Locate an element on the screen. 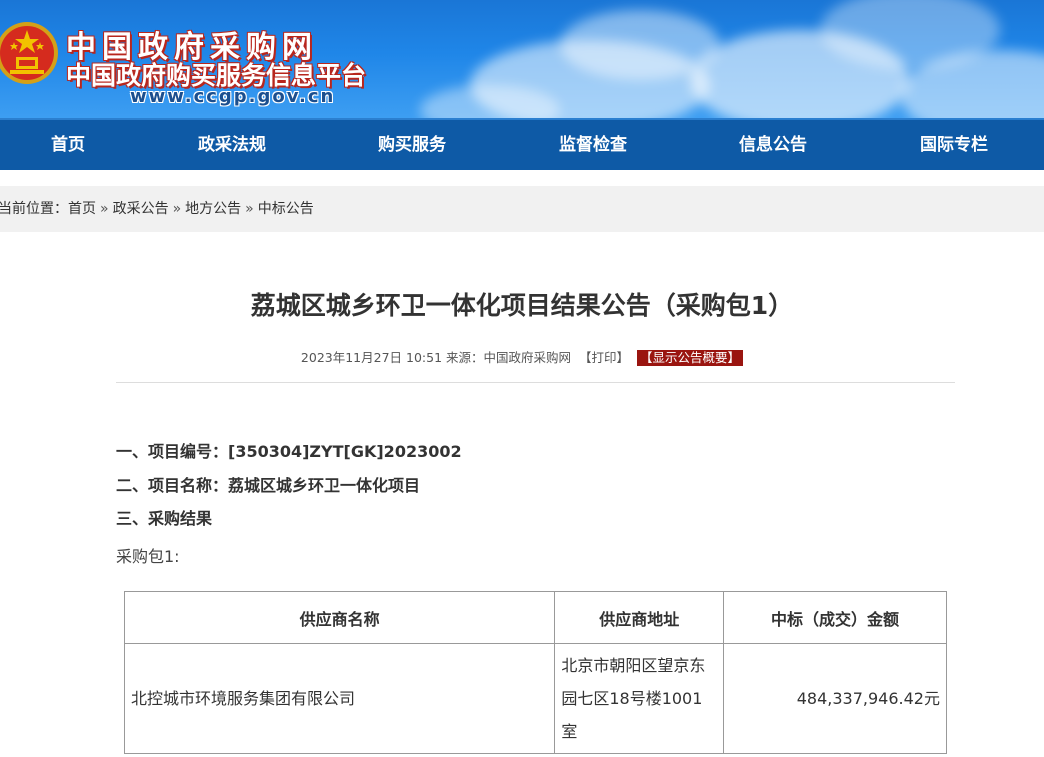 The image size is (1044, 757). breadcrumb-bar: 当前位置：首页» 政采公告» 地方公告» 中标公告 is located at coordinates (522, 209).